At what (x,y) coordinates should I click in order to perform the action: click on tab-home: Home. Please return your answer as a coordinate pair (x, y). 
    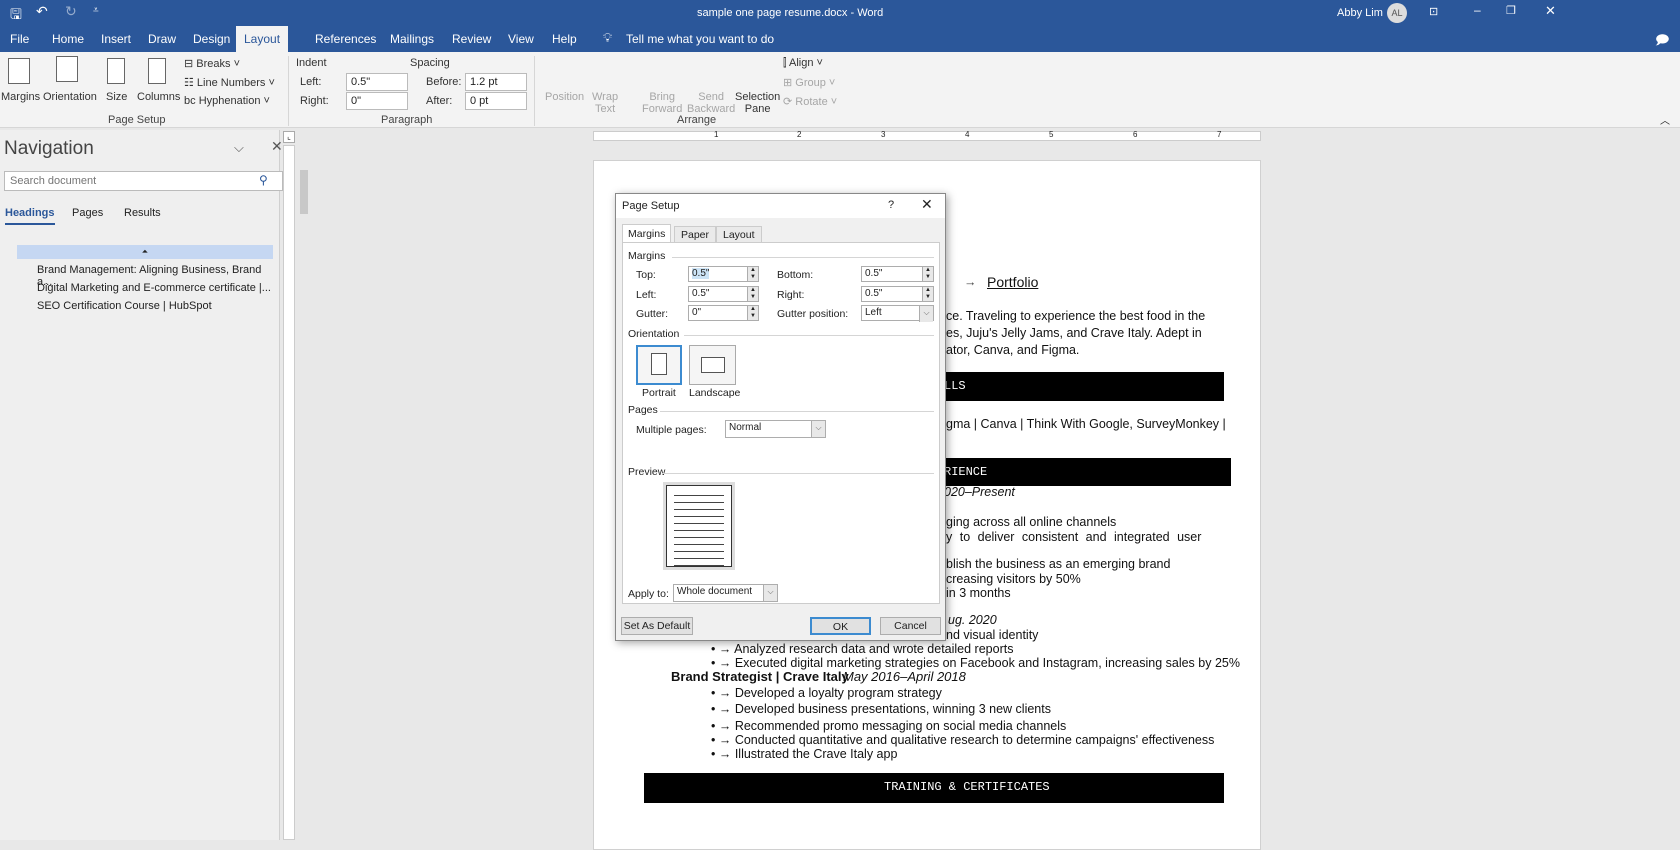
    Looking at the image, I should click on (68, 39).